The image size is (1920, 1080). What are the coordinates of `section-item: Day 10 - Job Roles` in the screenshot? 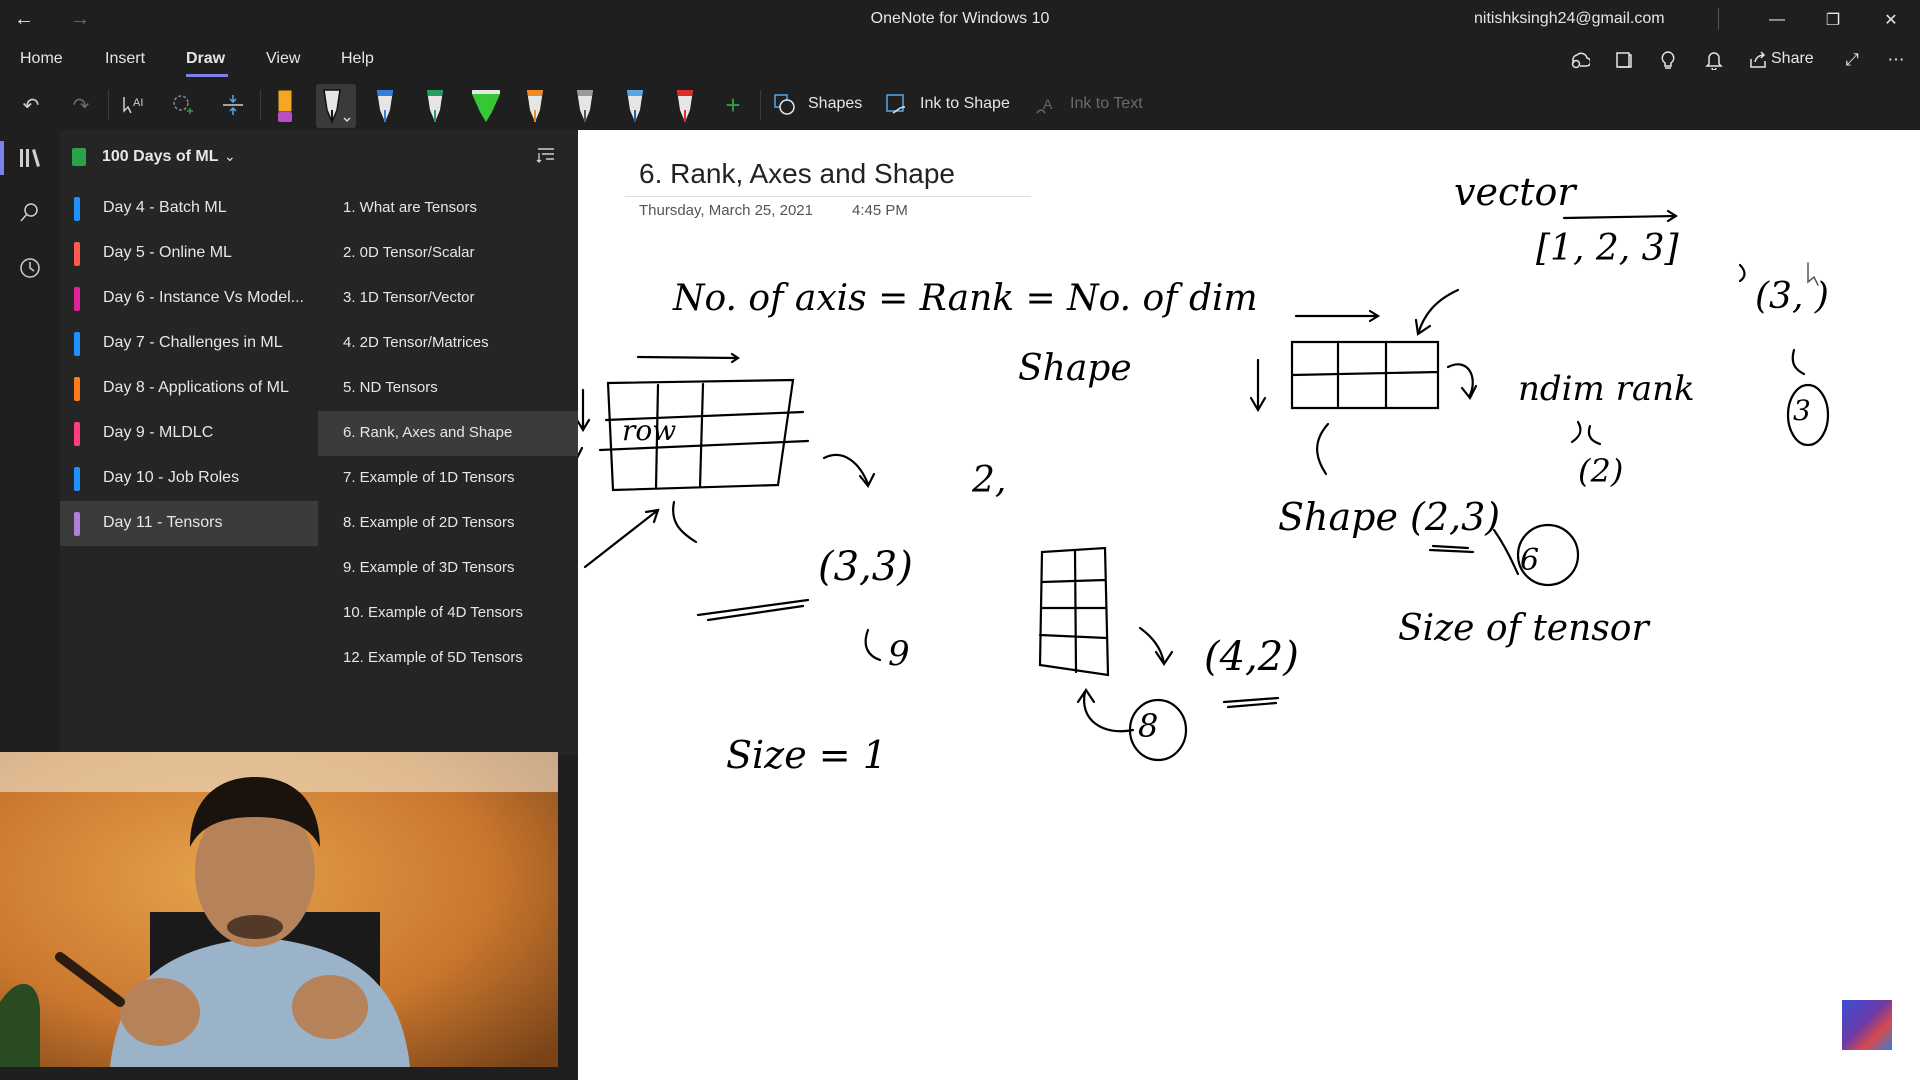 It's located at (189, 478).